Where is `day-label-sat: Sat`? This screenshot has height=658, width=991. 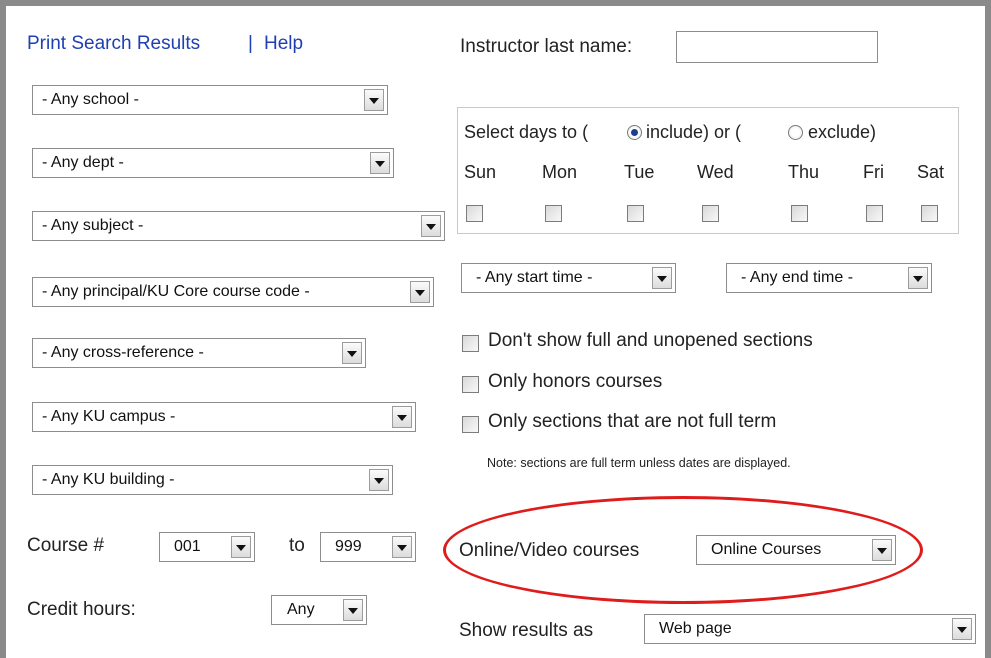 day-label-sat: Sat is located at coordinates (931, 172).